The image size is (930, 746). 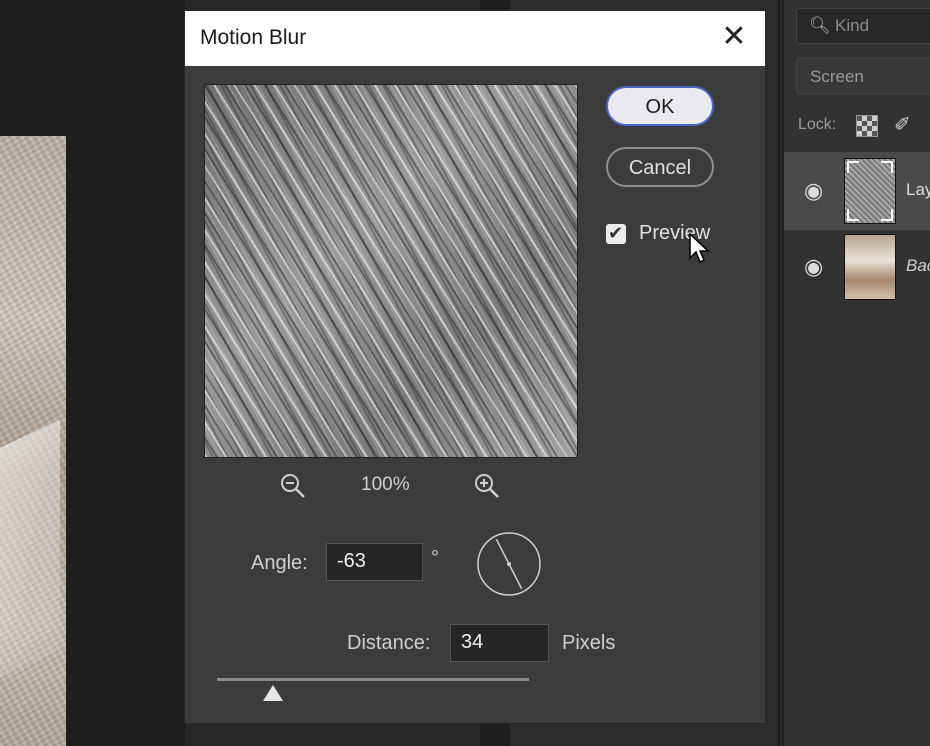 I want to click on preview-checkbox: ✔, so click(x=616, y=233).